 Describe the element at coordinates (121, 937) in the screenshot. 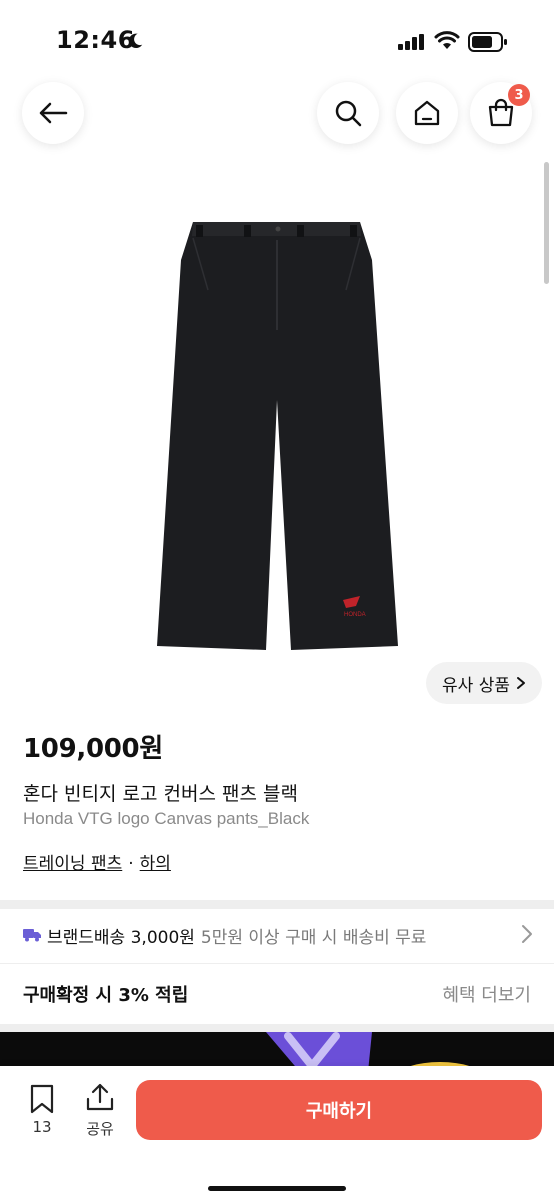

I see `shipping-fee: 브랜드배송 3,000원` at that location.